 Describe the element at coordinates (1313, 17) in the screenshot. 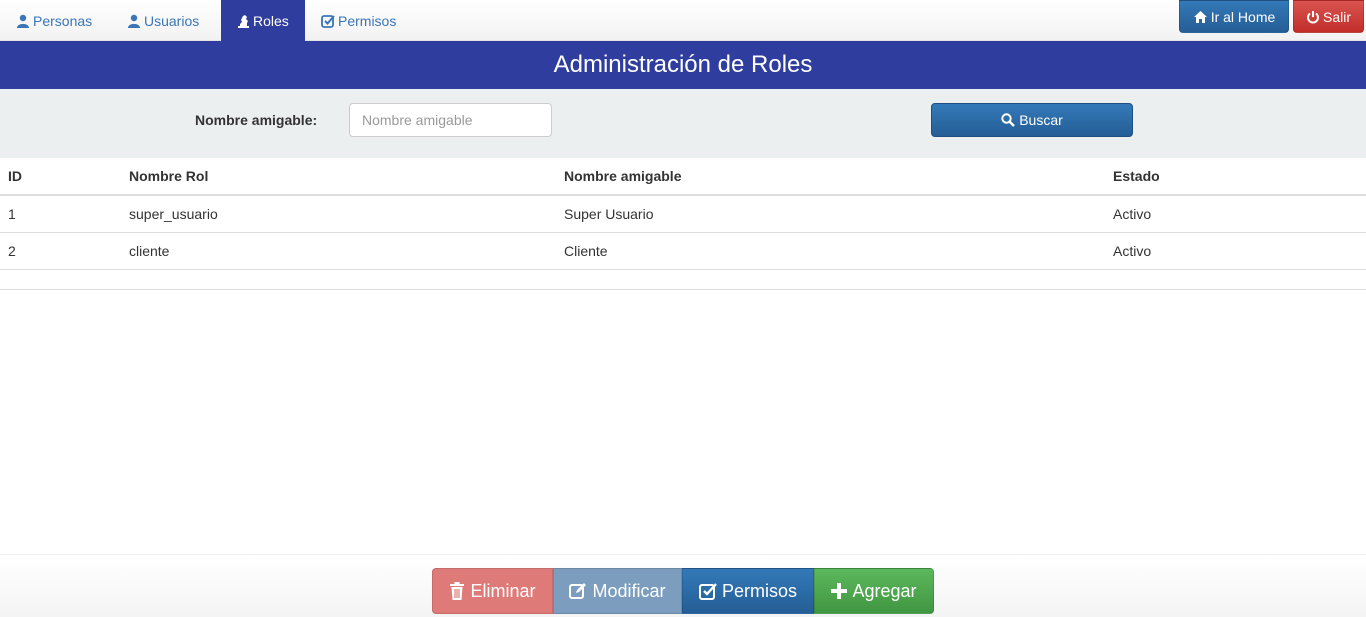

I see `power-icon` at that location.